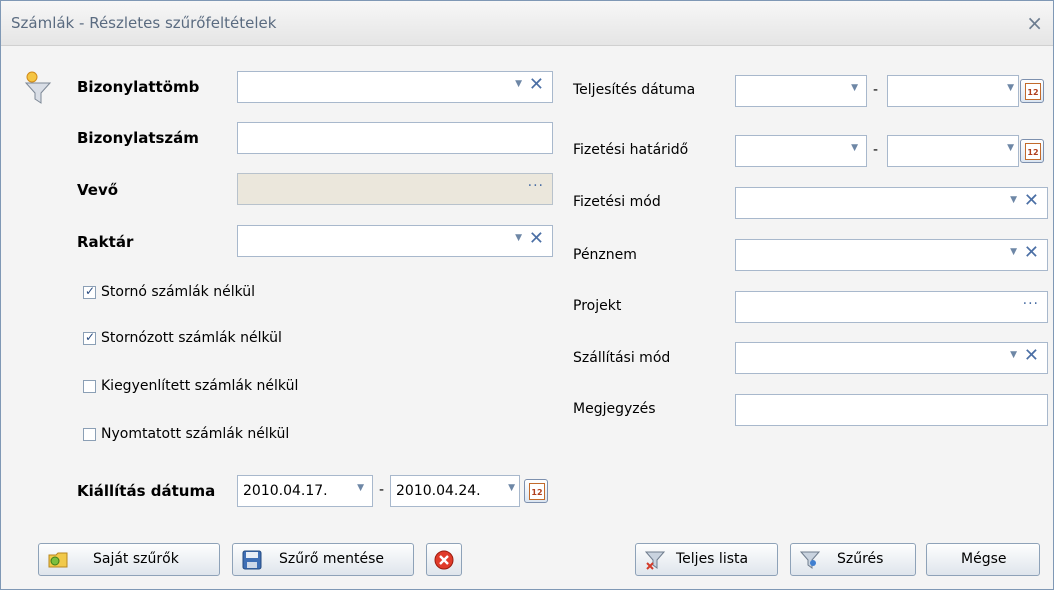  I want to click on window-title: Számlák - Részletes szűrőfeltételek, so click(144, 23).